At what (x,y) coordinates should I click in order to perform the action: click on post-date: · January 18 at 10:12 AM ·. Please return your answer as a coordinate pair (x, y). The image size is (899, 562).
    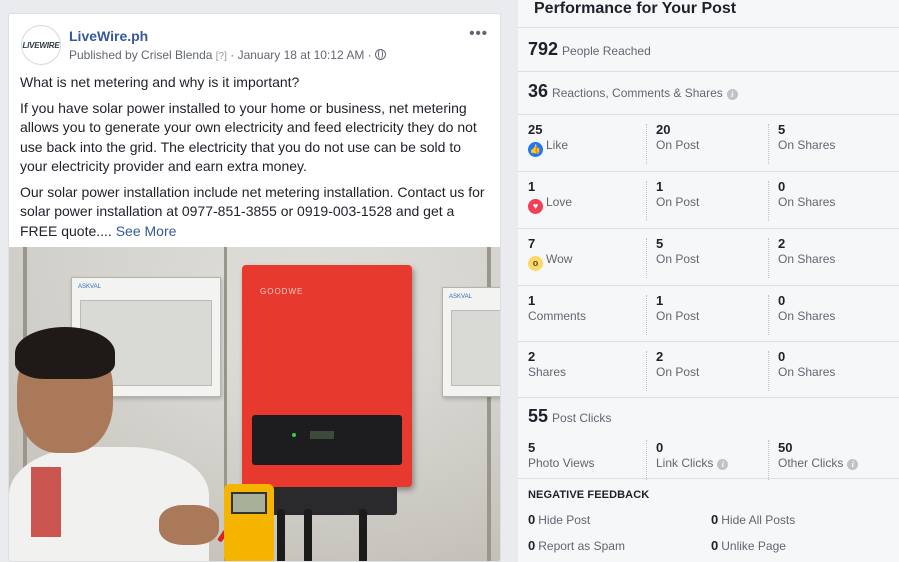
    Looking at the image, I should click on (300, 55).